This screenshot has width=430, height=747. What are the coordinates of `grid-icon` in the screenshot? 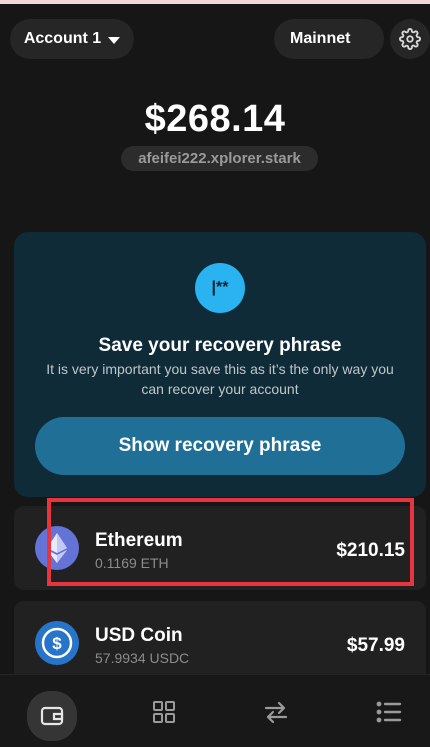 It's located at (164, 712).